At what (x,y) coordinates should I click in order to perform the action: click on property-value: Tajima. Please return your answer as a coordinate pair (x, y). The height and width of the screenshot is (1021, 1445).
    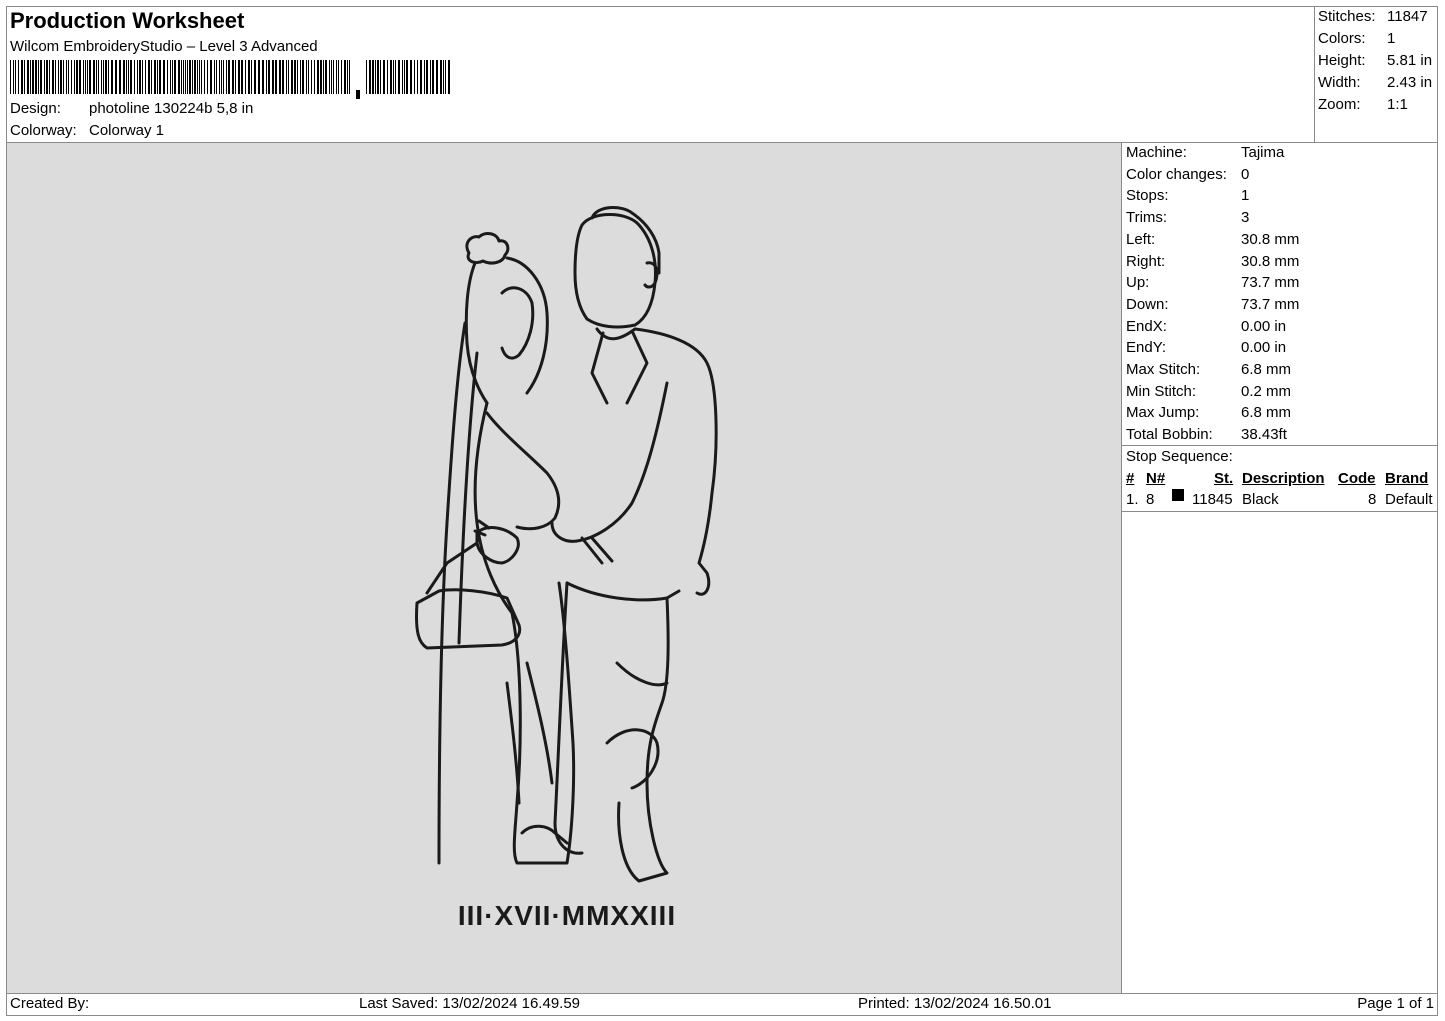
    Looking at the image, I should click on (1263, 152).